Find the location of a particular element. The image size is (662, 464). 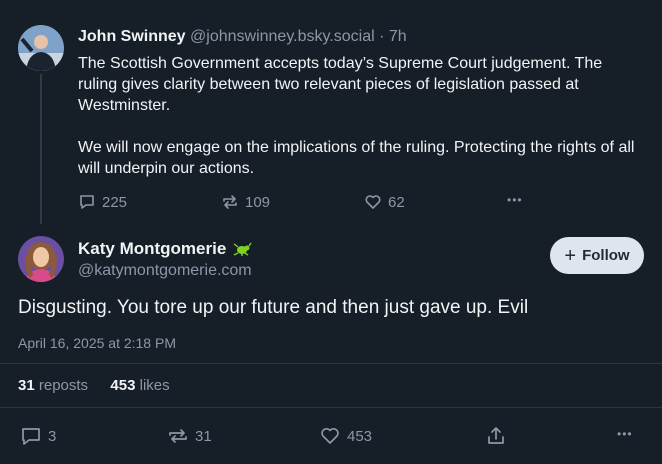

follow-button-label: Follow is located at coordinates (606, 255).